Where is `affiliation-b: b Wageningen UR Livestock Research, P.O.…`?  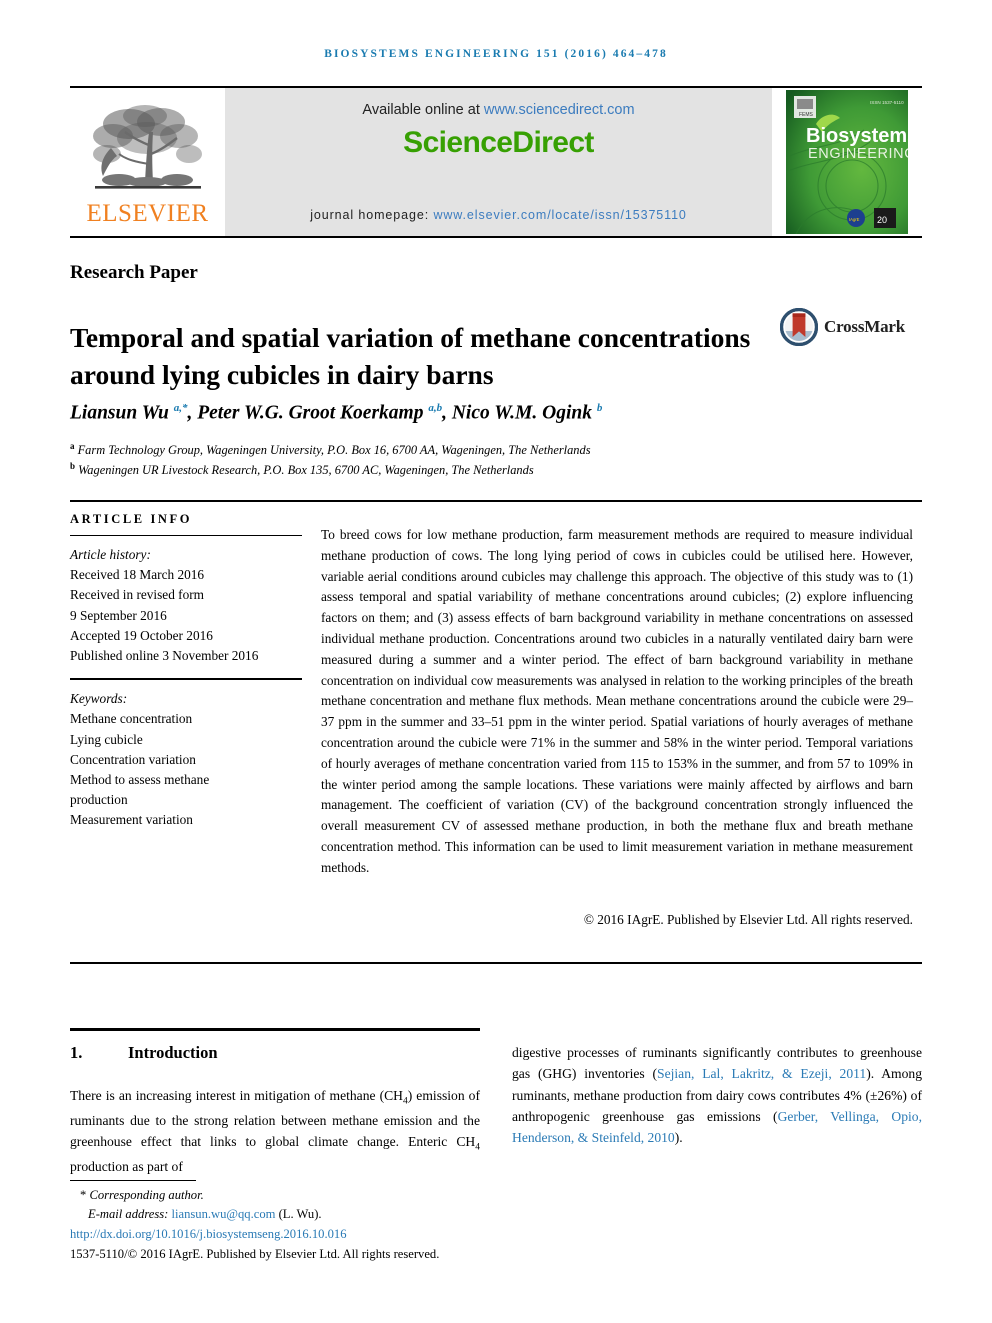
affiliation-b: b Wageningen UR Livestock Research, P.O.… is located at coordinates (490, 470).